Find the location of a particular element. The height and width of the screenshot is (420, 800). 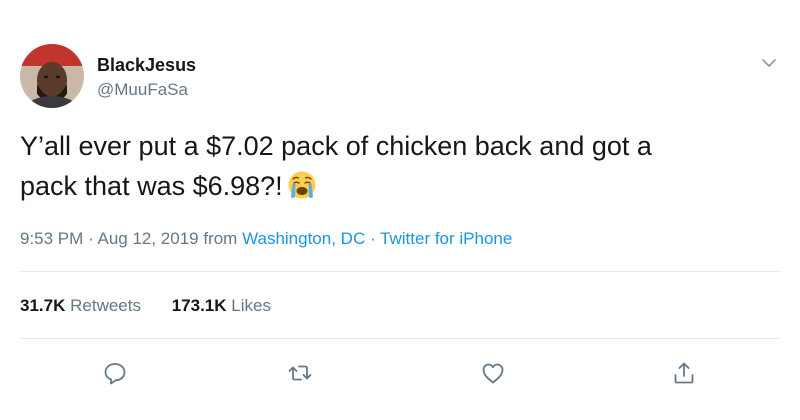

location-link: Washington, DC is located at coordinates (303, 238).